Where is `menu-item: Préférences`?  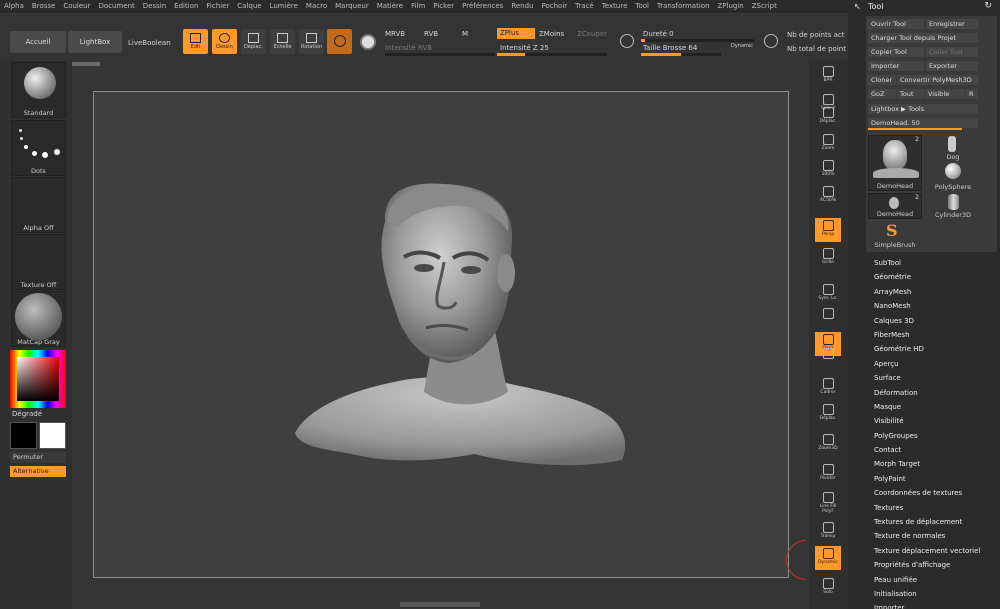 menu-item: Préférences is located at coordinates (482, 6).